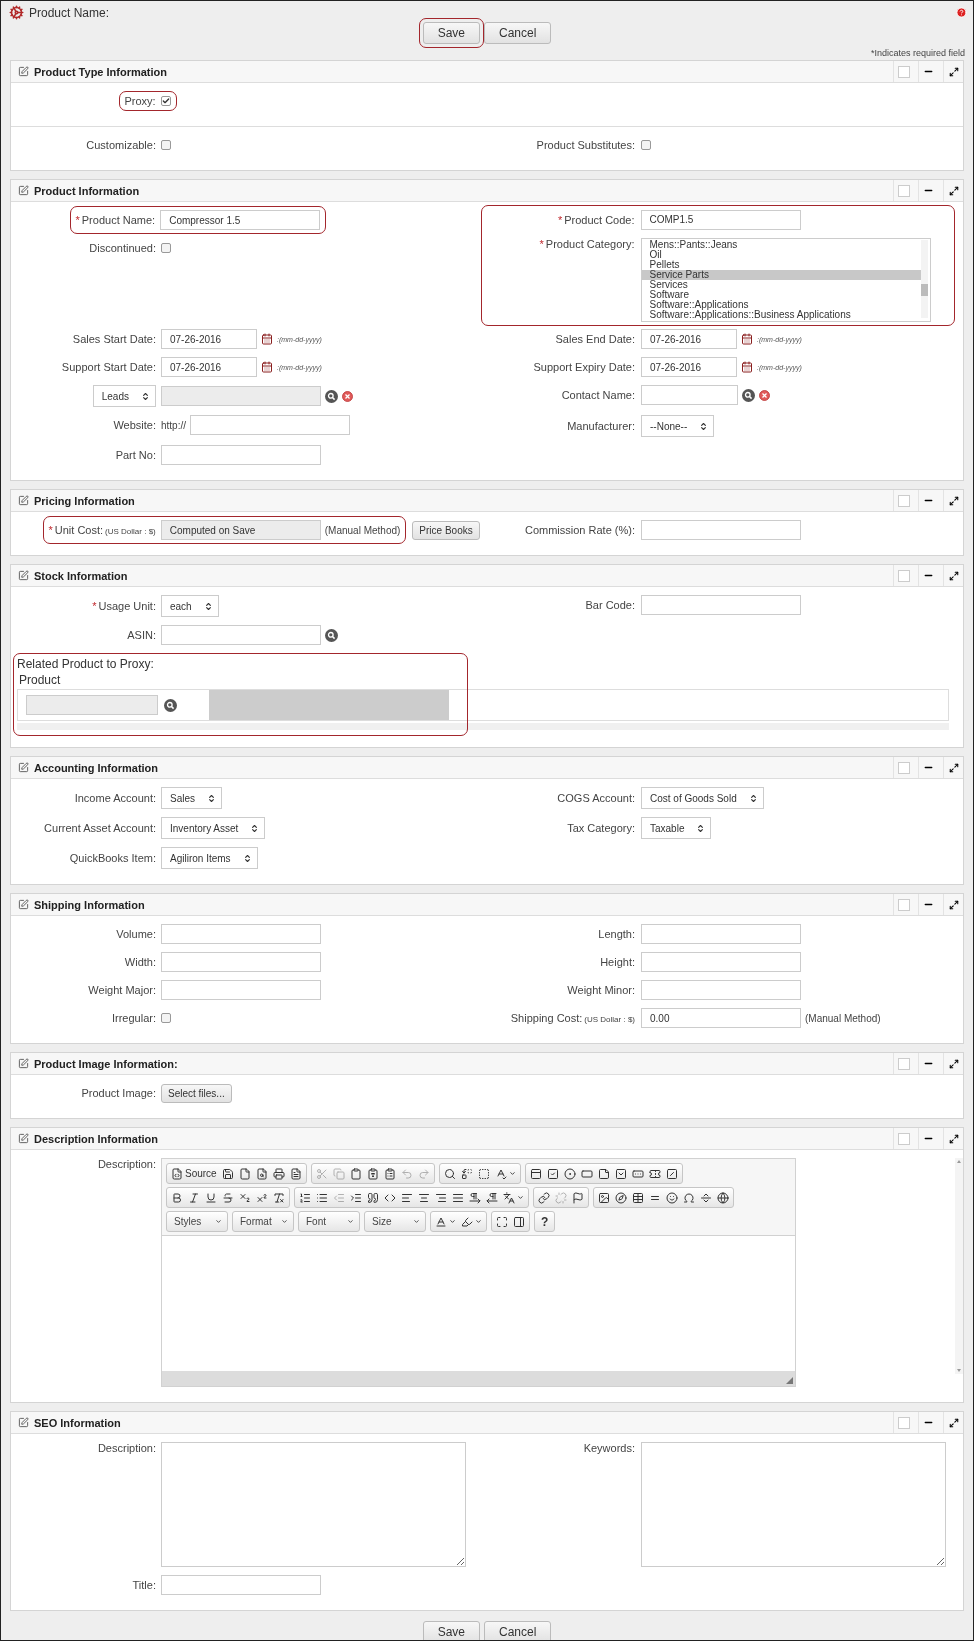 Image resolution: width=974 pixels, height=1641 pixels. What do you see at coordinates (781, 314) in the screenshot?
I see `list-option: Software::Applications::Business Applications` at bounding box center [781, 314].